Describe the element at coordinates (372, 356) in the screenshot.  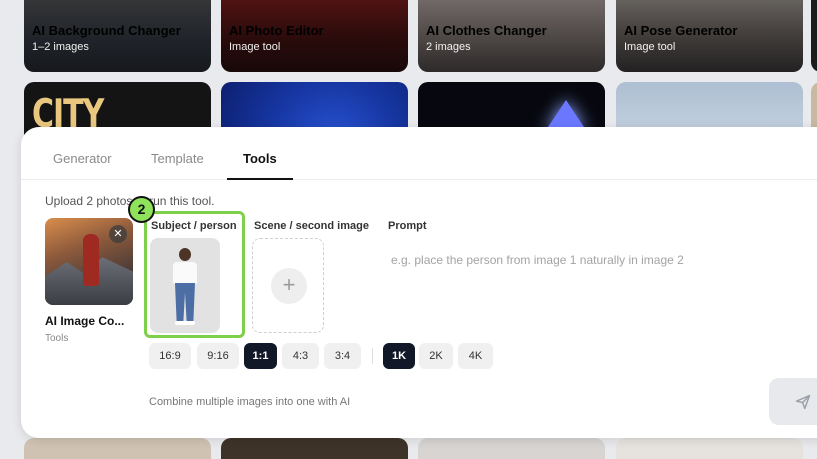
I see `chip-divider` at that location.